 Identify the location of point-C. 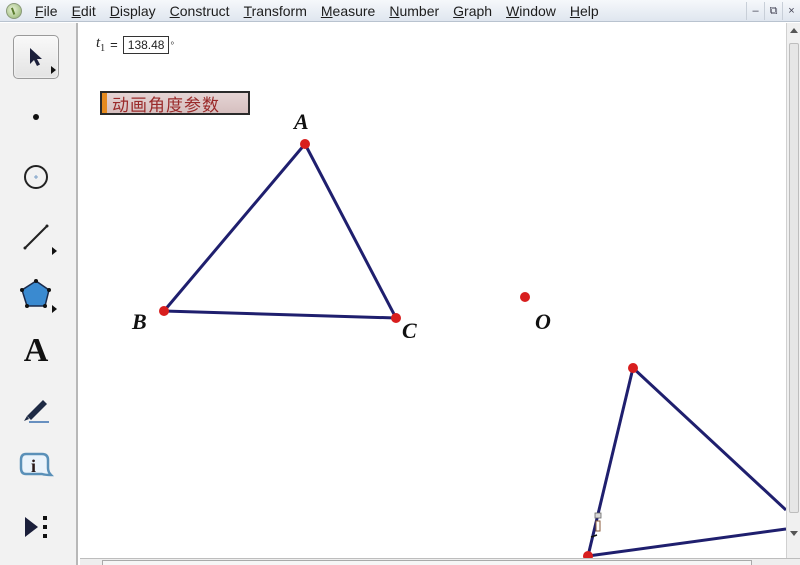
(396, 318).